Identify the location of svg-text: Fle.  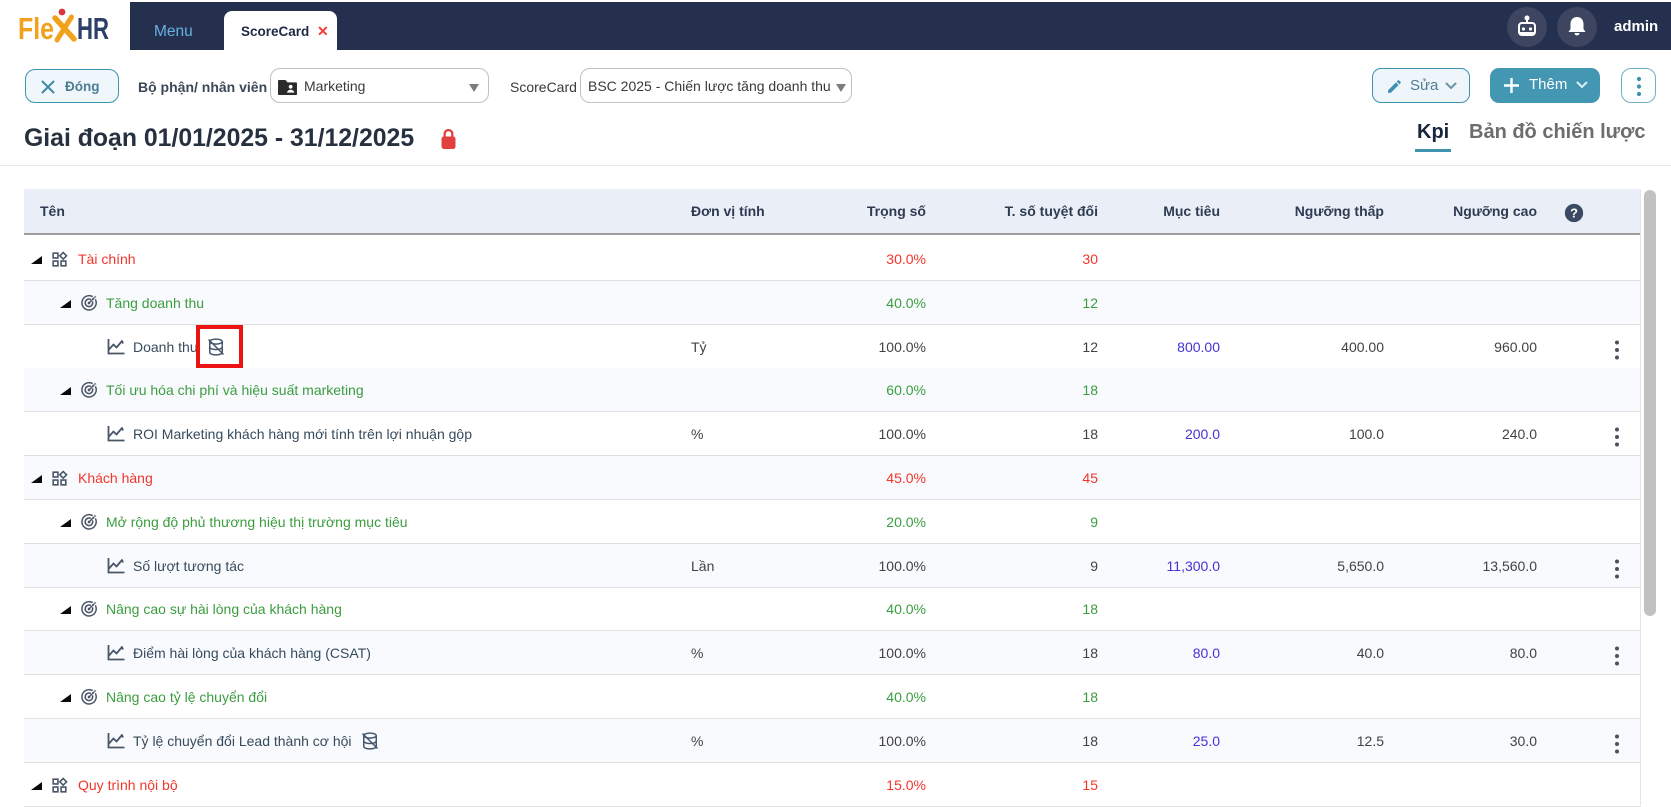
(36, 28).